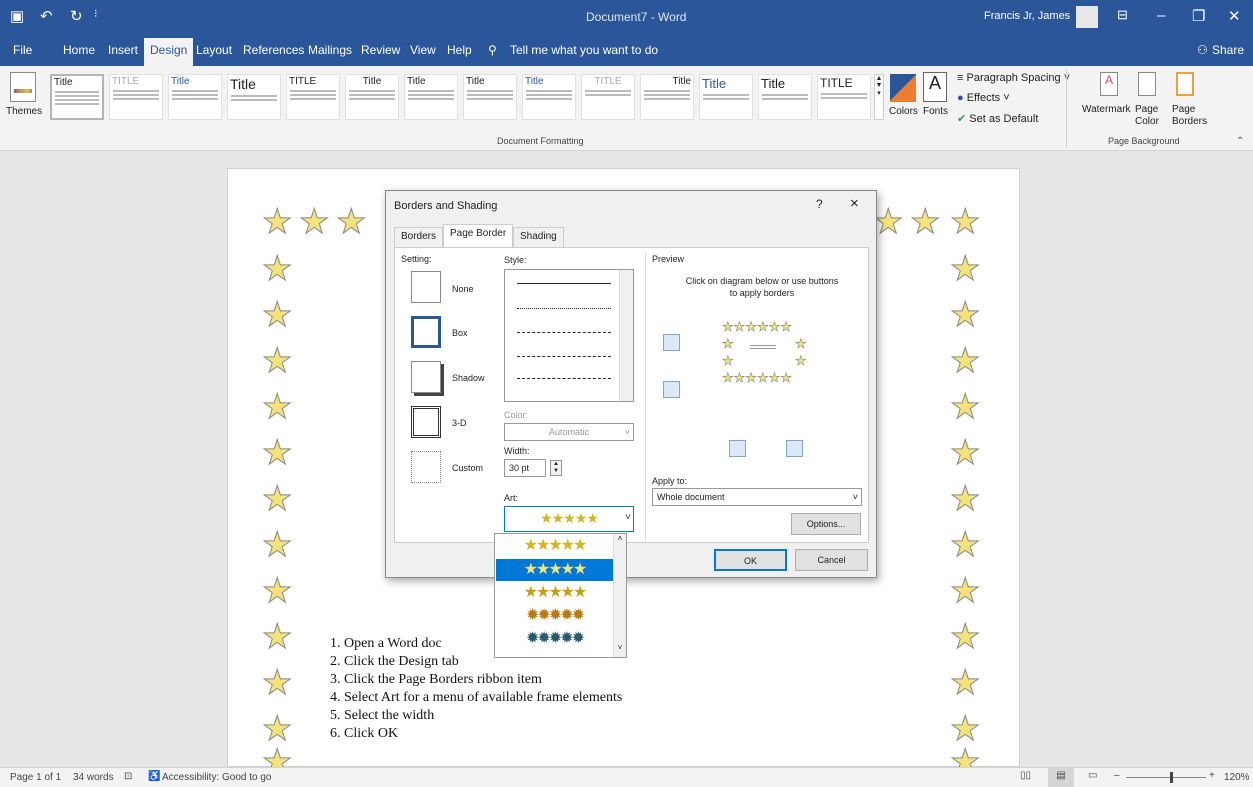 This screenshot has height=787, width=1253. I want to click on setting-custom: Custom, so click(467, 468).